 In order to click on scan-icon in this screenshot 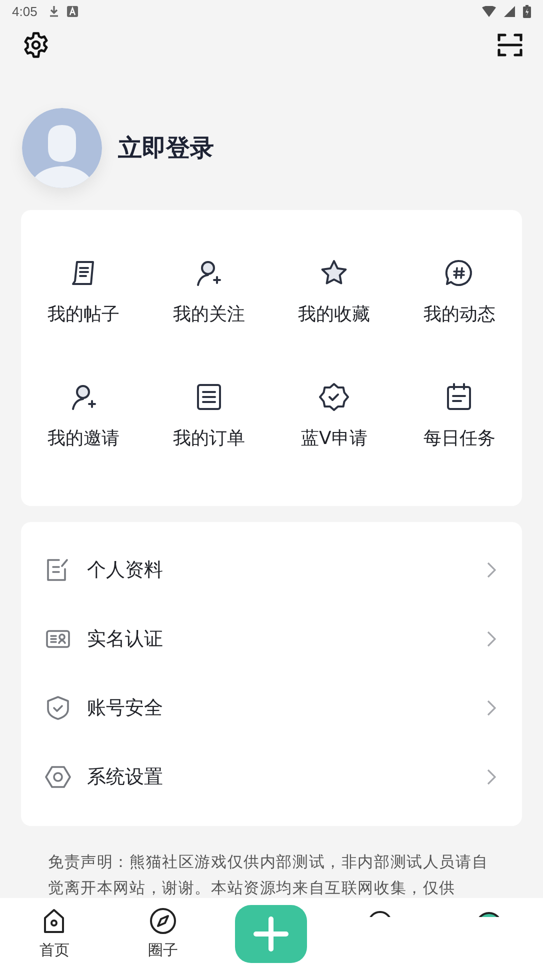, I will do `click(510, 45)`.